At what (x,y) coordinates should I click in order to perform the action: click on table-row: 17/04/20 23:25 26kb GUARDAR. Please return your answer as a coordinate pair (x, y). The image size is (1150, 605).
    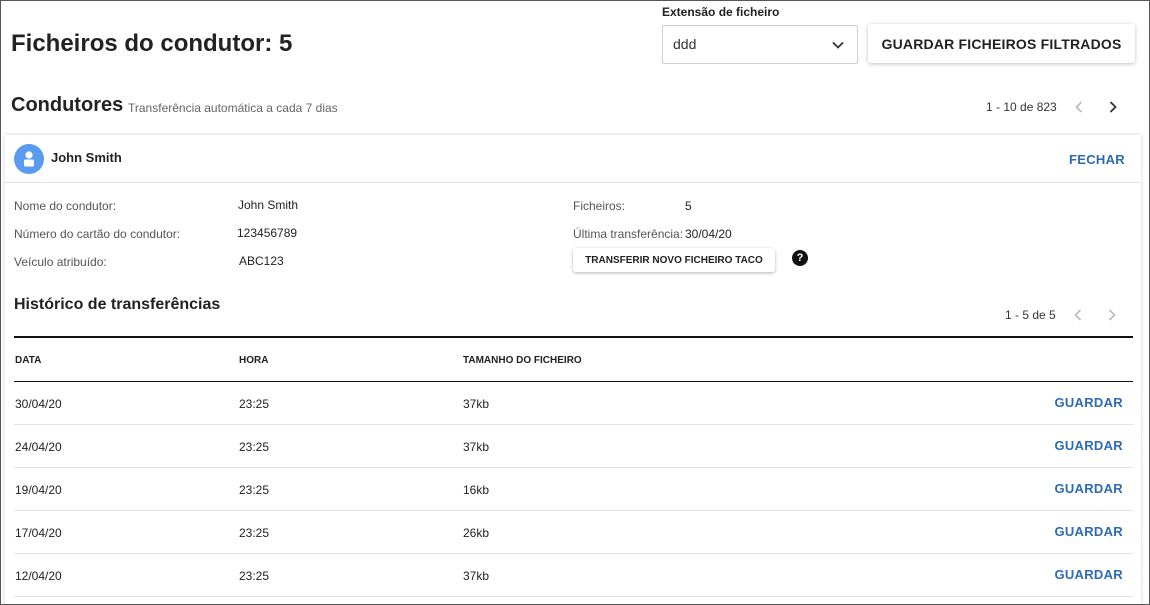
    Looking at the image, I should click on (573, 532).